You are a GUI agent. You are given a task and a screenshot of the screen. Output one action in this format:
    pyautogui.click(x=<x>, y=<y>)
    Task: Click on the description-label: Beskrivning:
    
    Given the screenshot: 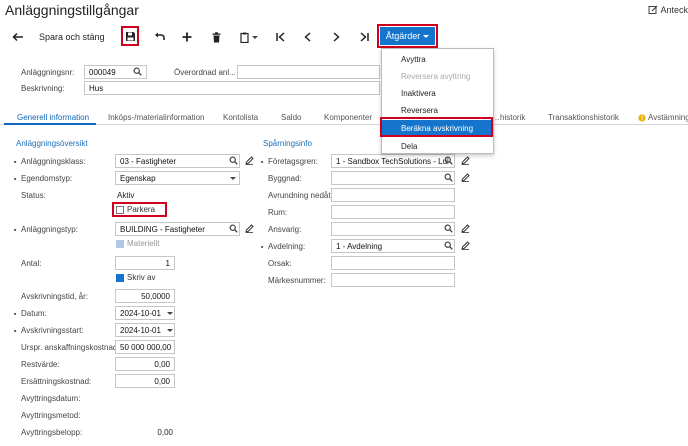 What is the action you would take?
    pyautogui.click(x=43, y=88)
    